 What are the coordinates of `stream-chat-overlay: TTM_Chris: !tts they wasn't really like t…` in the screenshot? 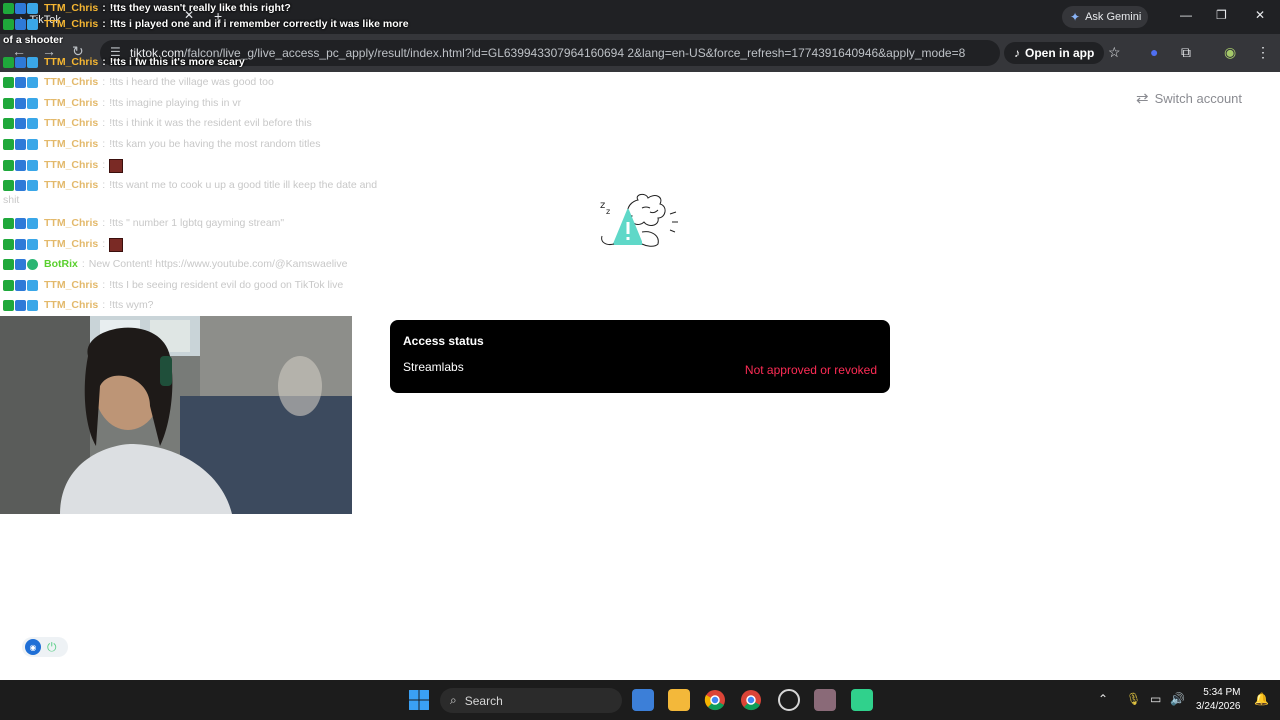 It's located at (215, 158).